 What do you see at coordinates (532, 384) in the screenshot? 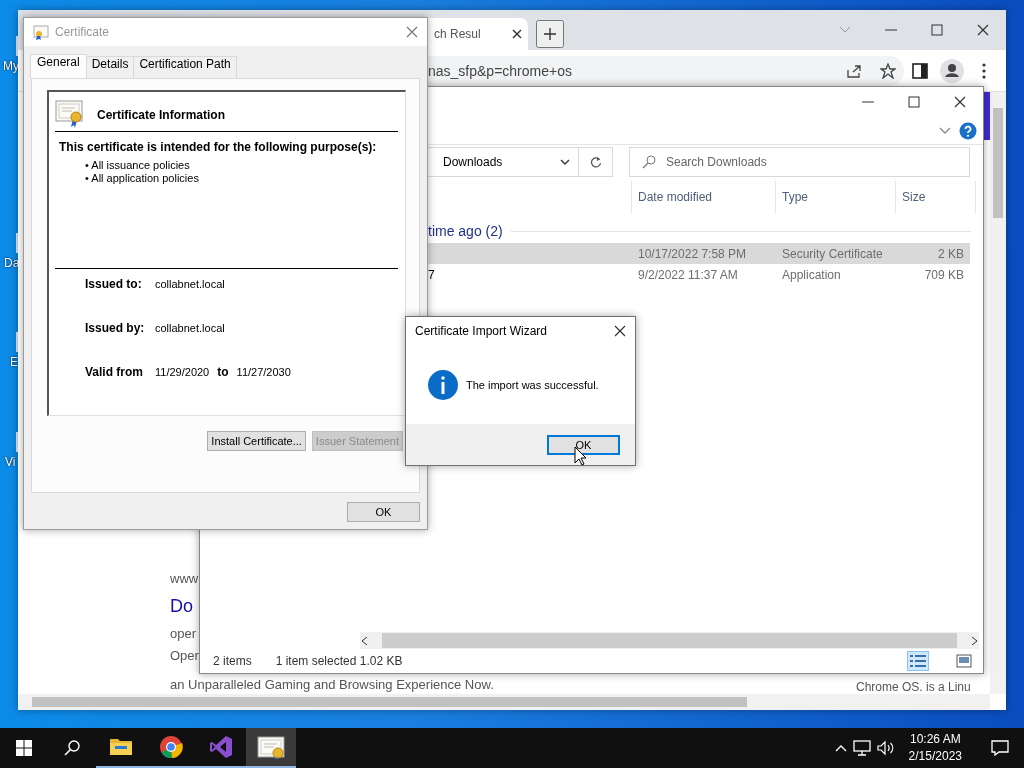
I see `message-text: The import was successful.` at bounding box center [532, 384].